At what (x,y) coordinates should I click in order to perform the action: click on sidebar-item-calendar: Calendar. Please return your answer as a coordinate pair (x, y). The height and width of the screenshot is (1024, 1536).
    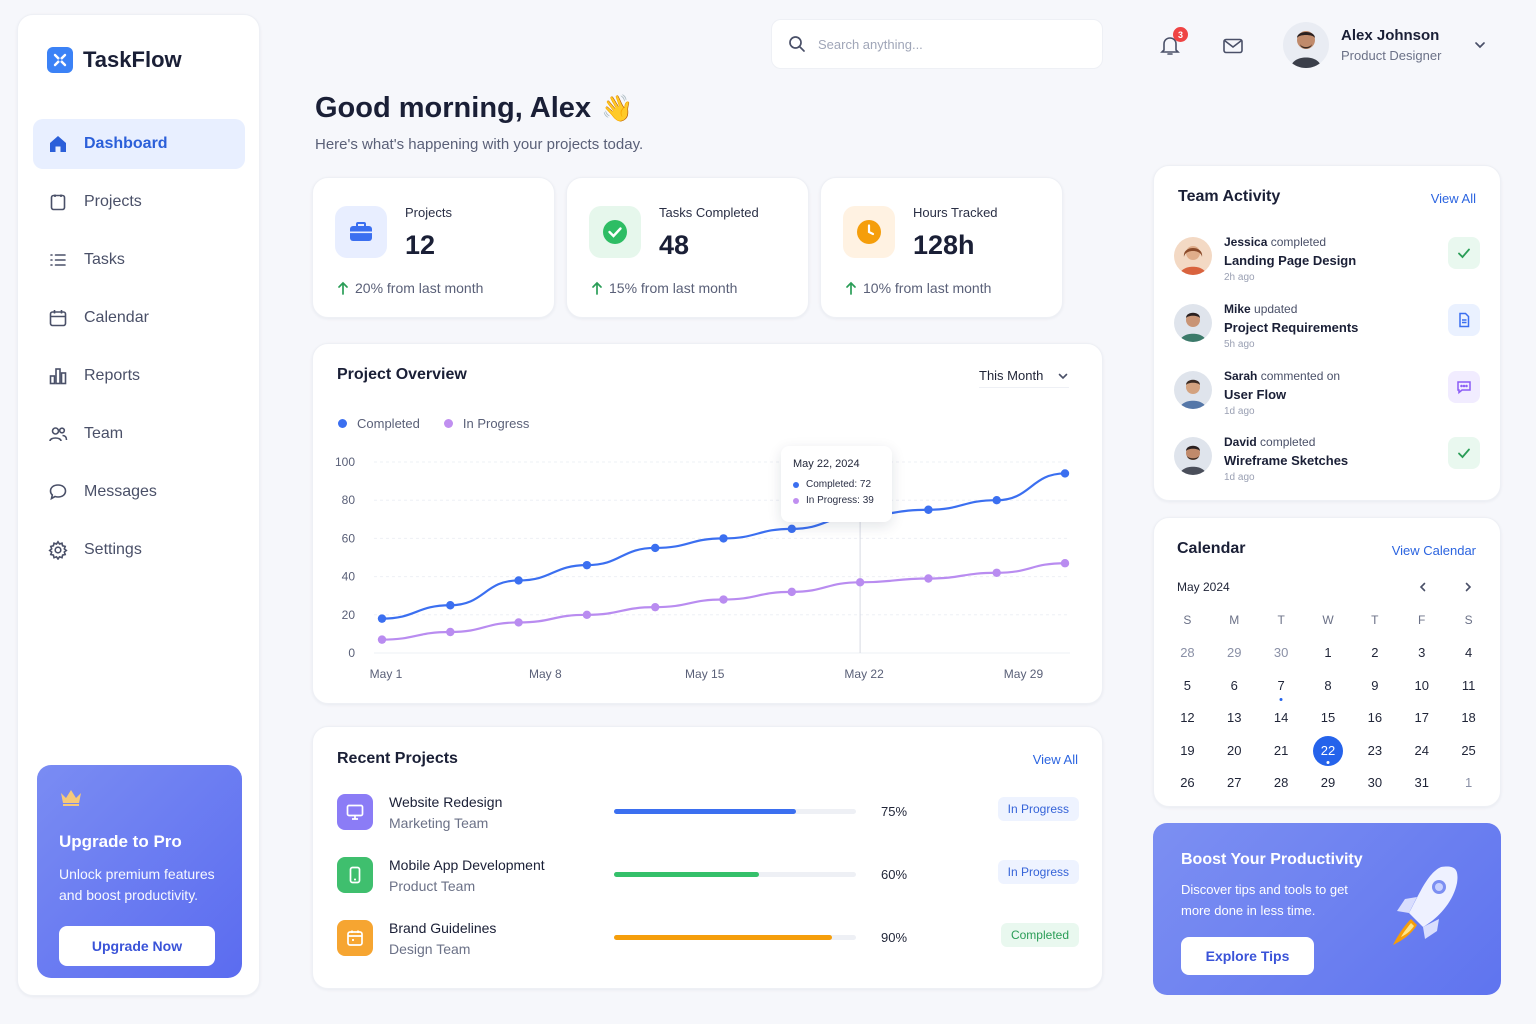
    Looking at the image, I should click on (139, 318).